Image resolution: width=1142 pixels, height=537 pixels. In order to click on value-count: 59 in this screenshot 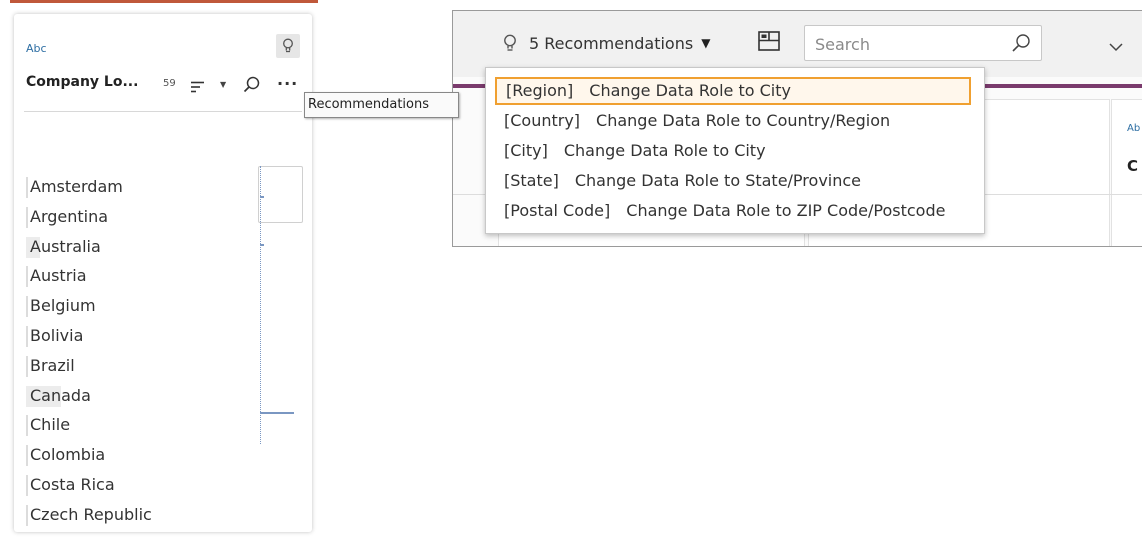, I will do `click(169, 83)`.